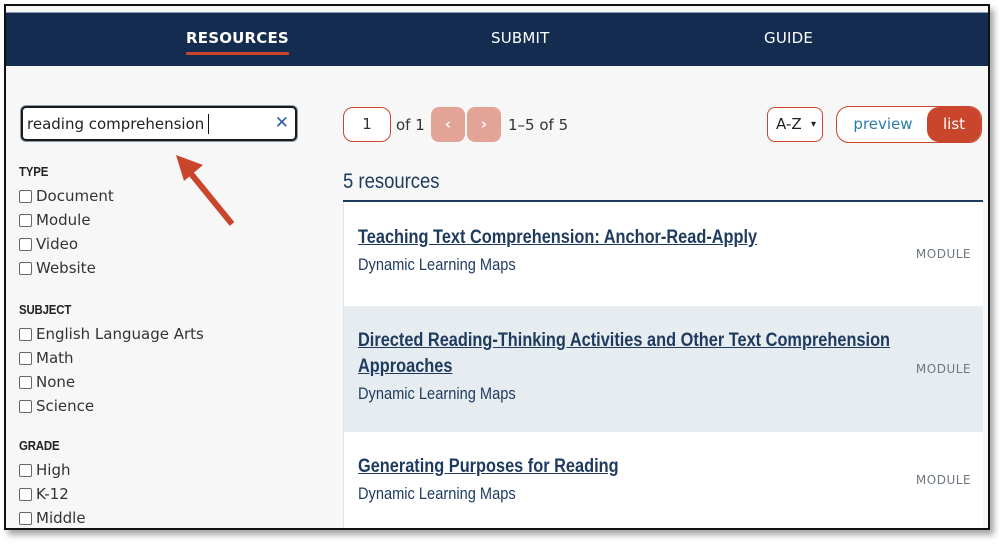 This screenshot has height=545, width=1004. What do you see at coordinates (520, 38) in the screenshot?
I see `nav-submit: SUBMIT` at bounding box center [520, 38].